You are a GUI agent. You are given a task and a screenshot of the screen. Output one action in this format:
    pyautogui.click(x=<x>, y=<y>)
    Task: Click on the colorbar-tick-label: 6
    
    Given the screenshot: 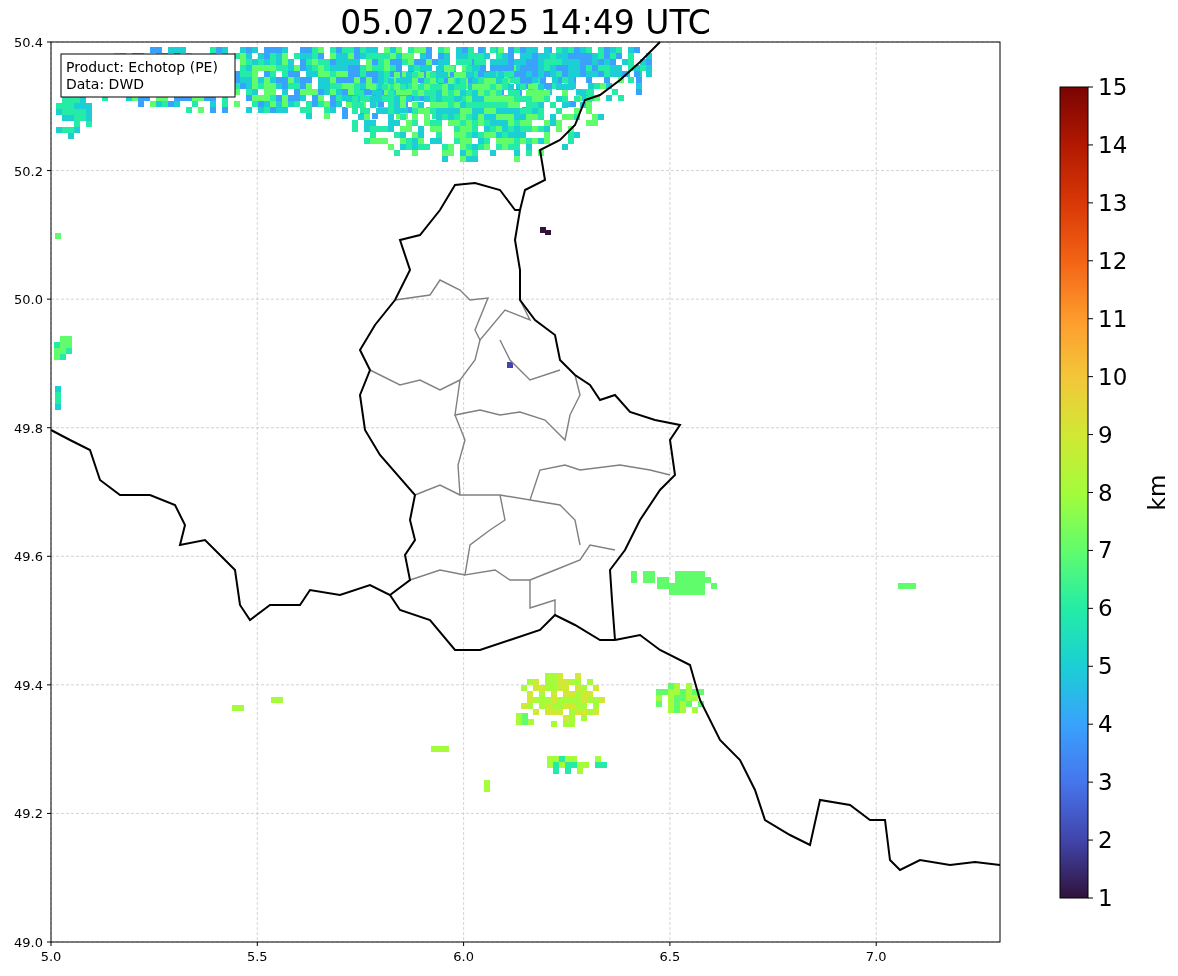 What is the action you would take?
    pyautogui.click(x=1105, y=608)
    